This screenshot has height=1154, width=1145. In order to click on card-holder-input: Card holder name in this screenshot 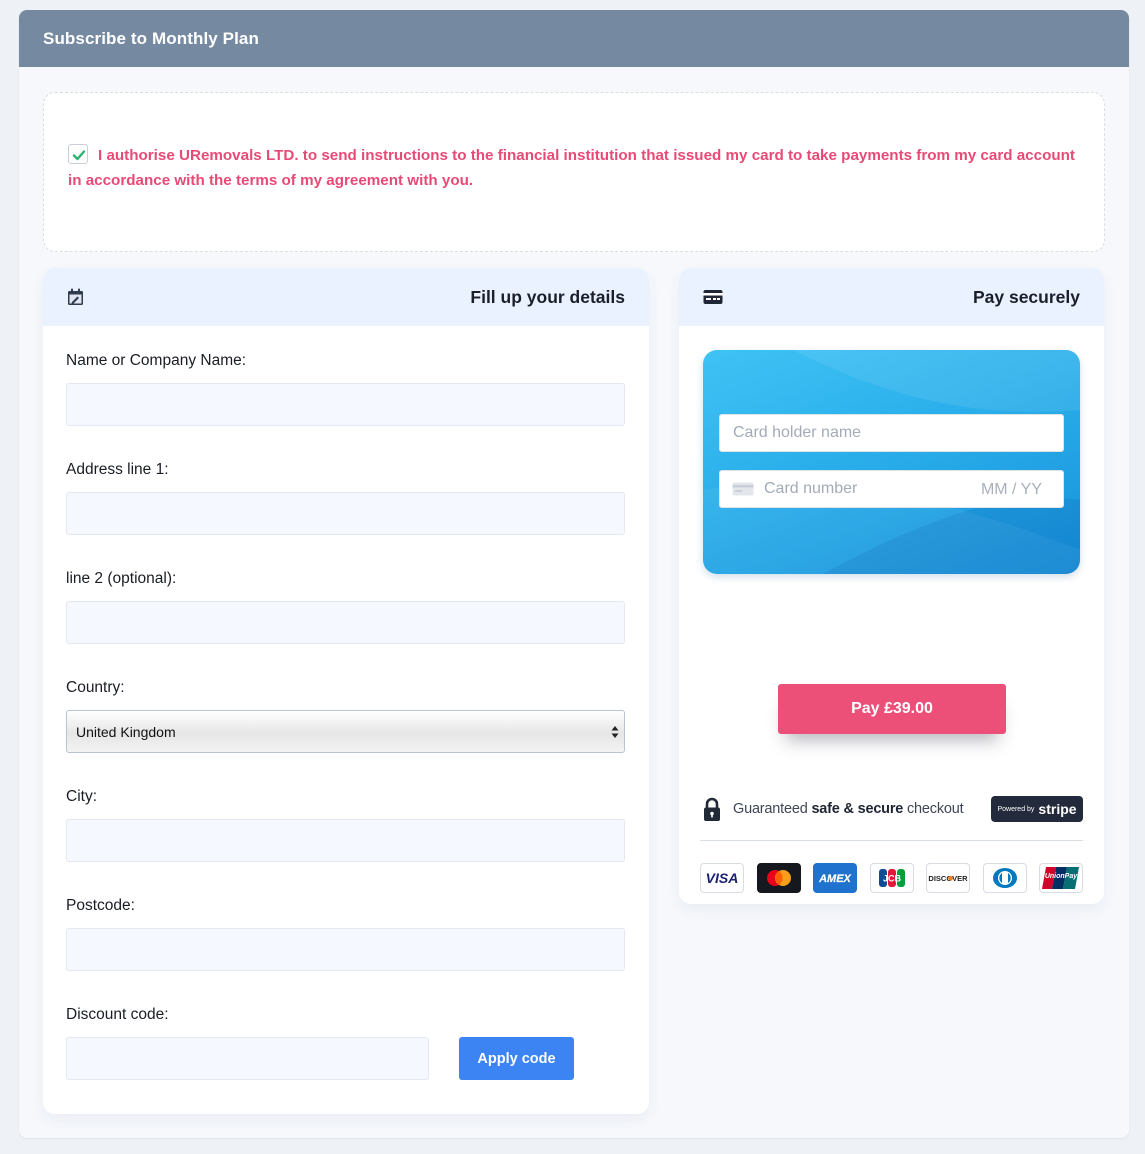, I will do `click(891, 433)`.